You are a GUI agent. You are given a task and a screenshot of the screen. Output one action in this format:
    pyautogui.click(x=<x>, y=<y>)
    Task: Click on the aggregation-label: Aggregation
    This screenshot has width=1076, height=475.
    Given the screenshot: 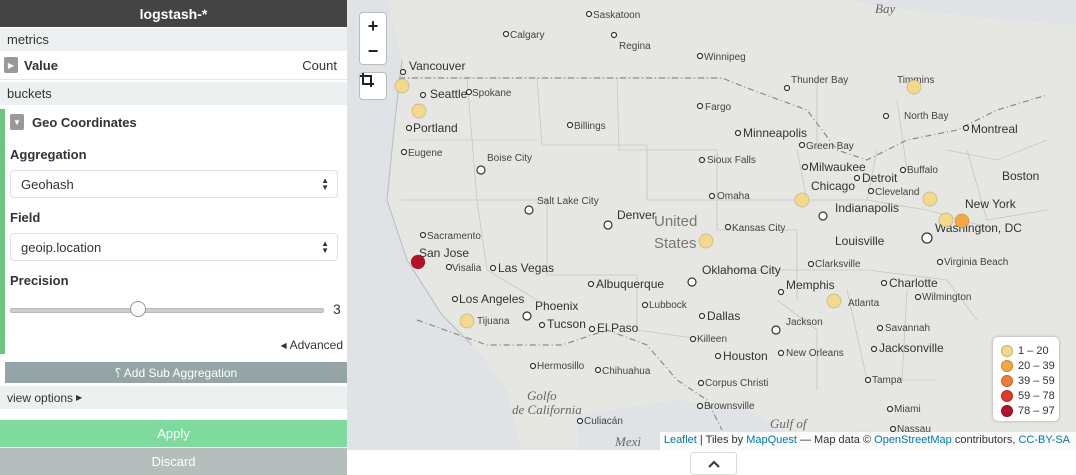 What is the action you would take?
    pyautogui.click(x=48, y=154)
    